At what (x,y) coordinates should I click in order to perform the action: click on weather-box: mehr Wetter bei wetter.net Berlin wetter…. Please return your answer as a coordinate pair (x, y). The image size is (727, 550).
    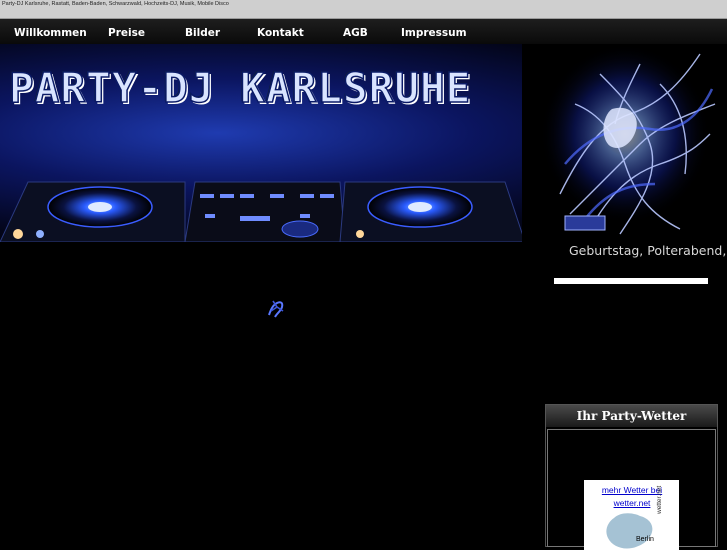
    Looking at the image, I should click on (631, 515).